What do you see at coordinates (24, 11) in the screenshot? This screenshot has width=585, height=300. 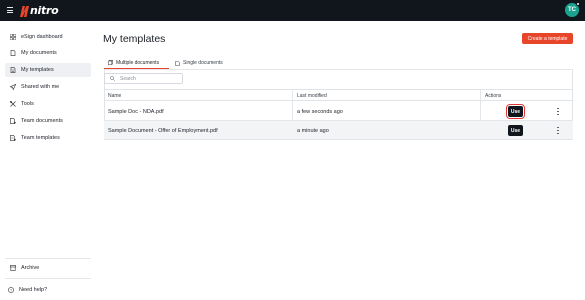 I see `nitro-logo-mark-icon` at bounding box center [24, 11].